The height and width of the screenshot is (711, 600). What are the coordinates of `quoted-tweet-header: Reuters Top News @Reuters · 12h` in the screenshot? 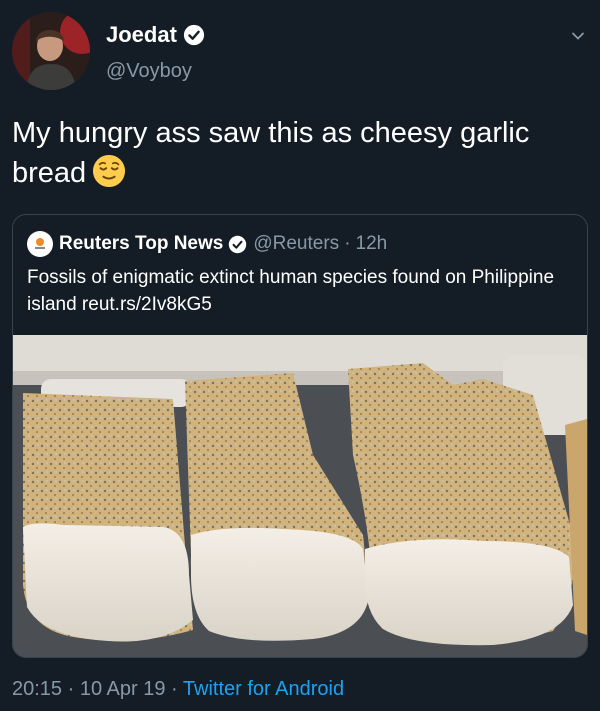 It's located at (207, 244).